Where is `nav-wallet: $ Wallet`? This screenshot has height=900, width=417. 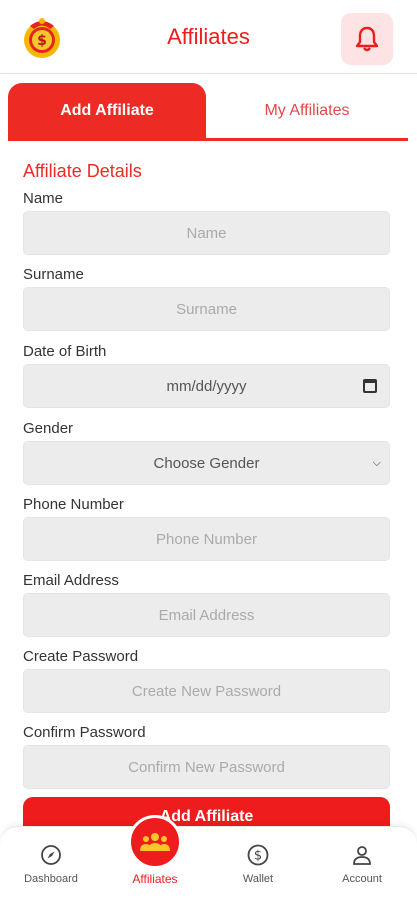 nav-wallet: $ Wallet is located at coordinates (258, 864).